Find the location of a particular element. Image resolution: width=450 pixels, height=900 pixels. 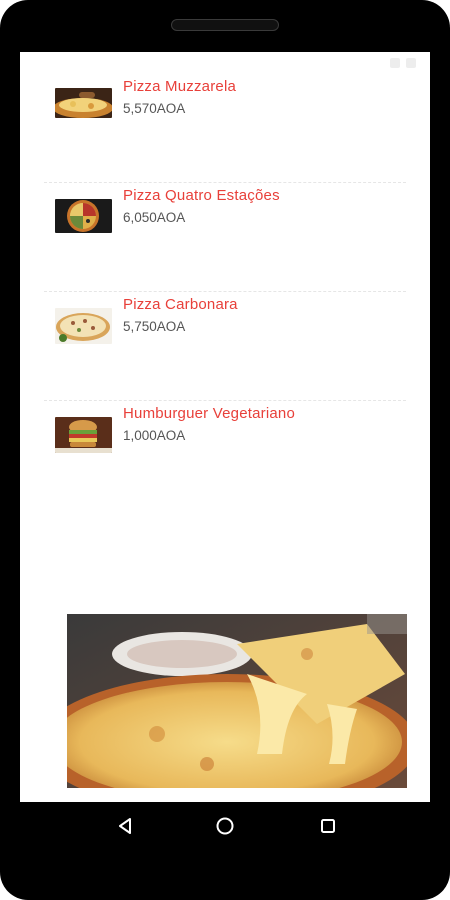

recents-square-icon is located at coordinates (328, 826).